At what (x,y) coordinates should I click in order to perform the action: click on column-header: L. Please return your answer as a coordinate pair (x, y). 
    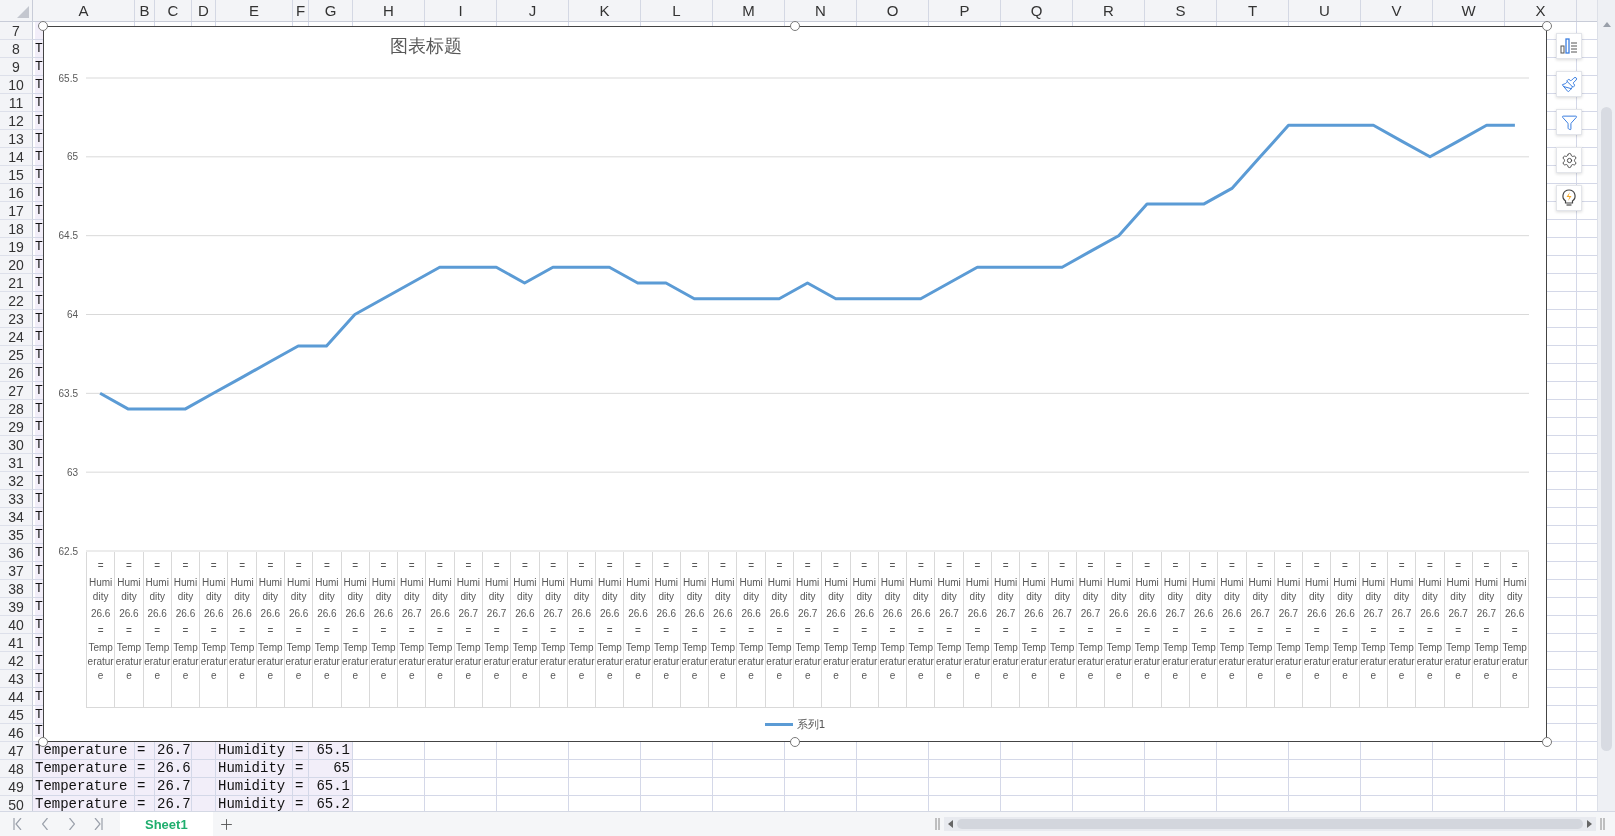
    Looking at the image, I should click on (677, 10).